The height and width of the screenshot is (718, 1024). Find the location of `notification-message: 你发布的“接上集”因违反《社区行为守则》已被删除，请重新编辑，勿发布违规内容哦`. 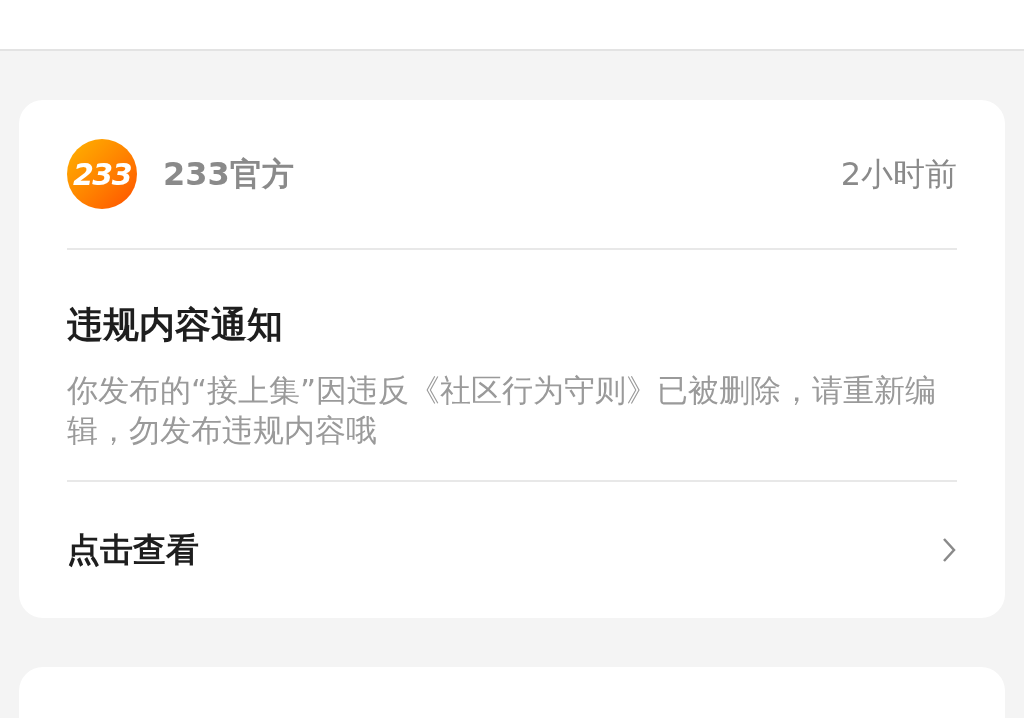

notification-message: 你发布的“接上集”因违反《社区行为守则》已被删除，请重新编辑，勿发布违规内容哦 is located at coordinates (502, 410).